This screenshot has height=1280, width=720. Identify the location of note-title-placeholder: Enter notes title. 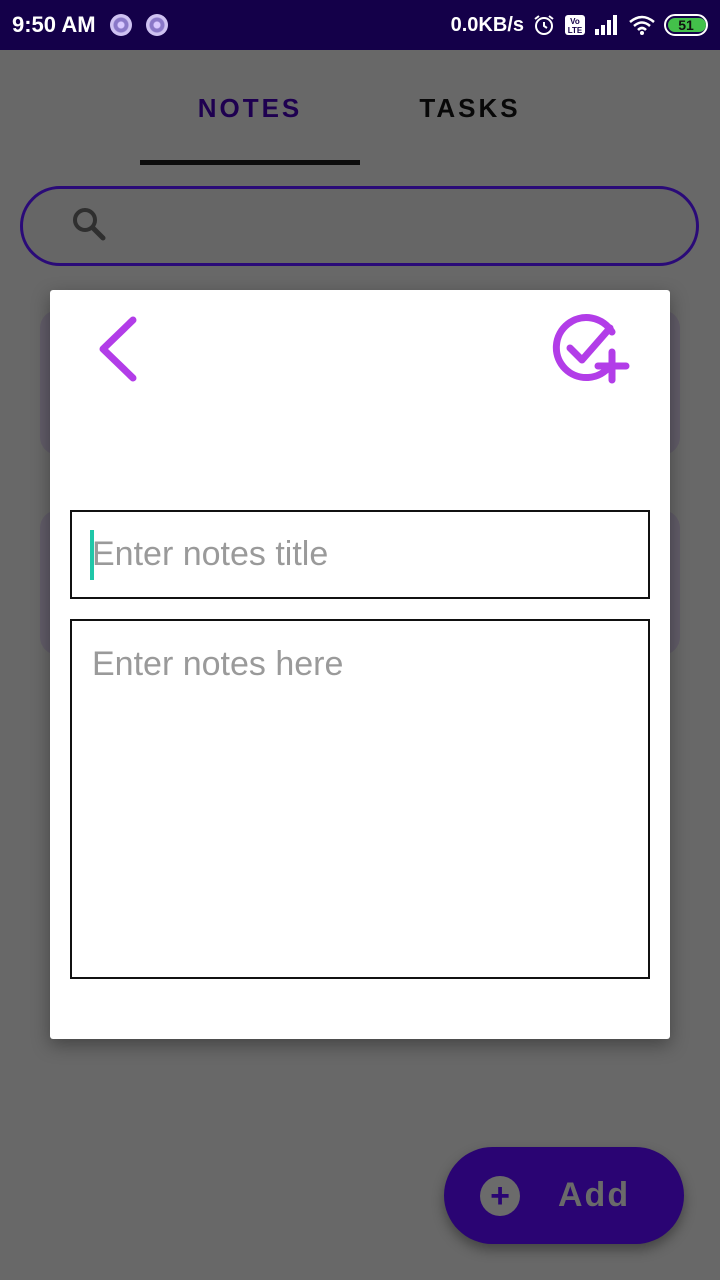
(210, 554).